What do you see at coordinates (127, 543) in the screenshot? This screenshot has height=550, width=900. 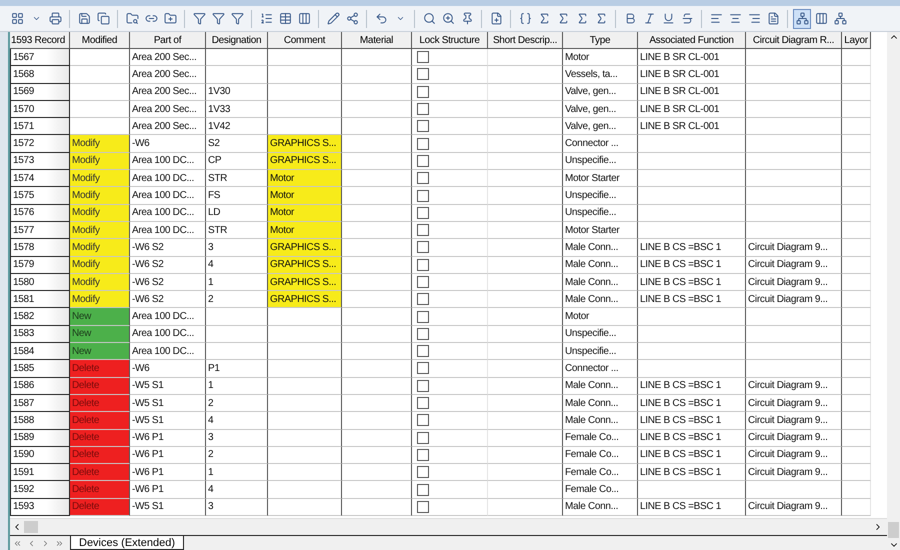 I see `sheet-tab: Devices (Extended)` at bounding box center [127, 543].